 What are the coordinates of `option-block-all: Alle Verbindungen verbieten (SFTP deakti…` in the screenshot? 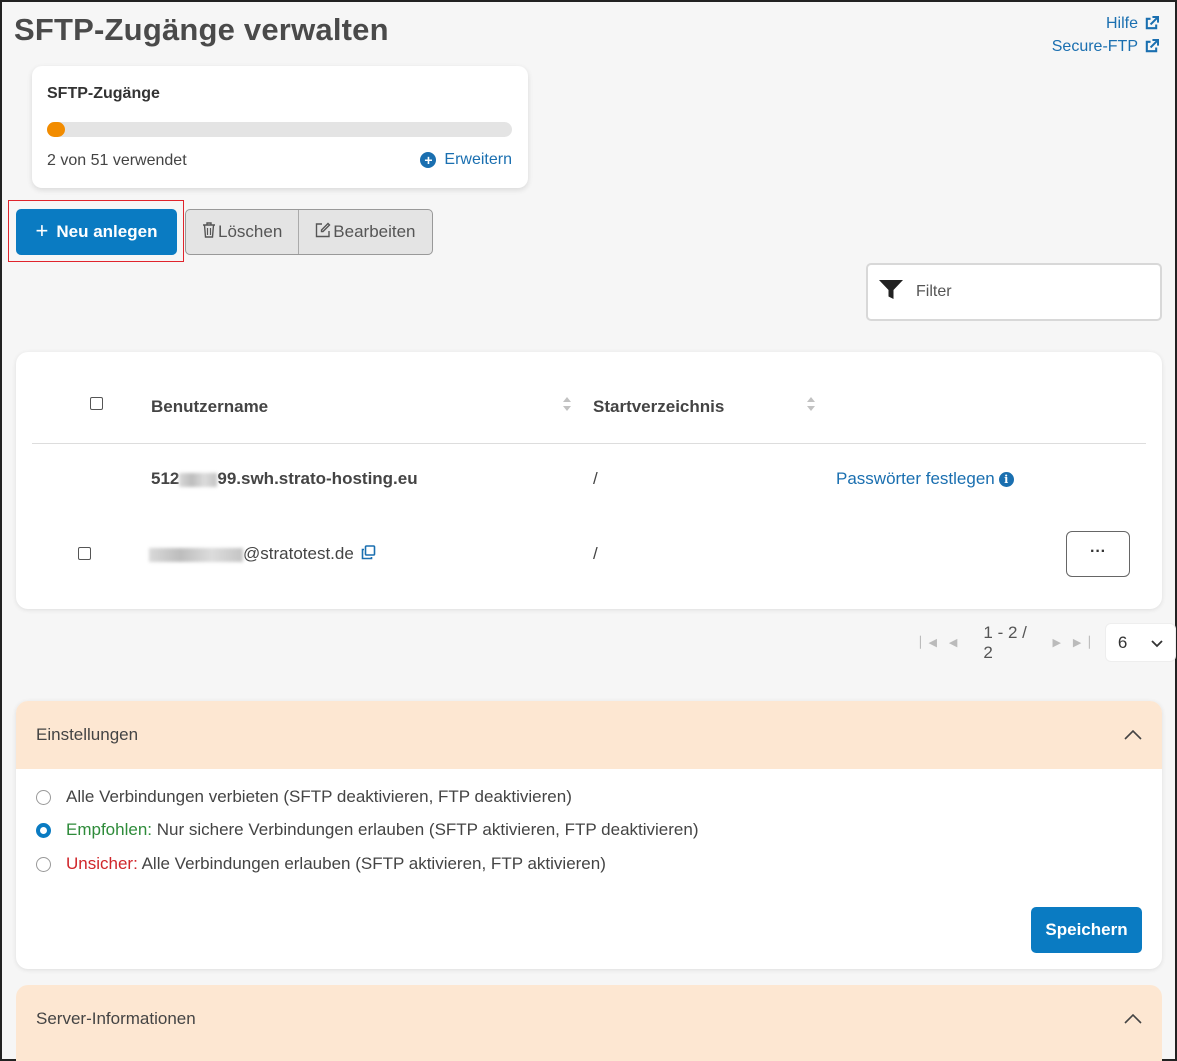 It's located at (304, 797).